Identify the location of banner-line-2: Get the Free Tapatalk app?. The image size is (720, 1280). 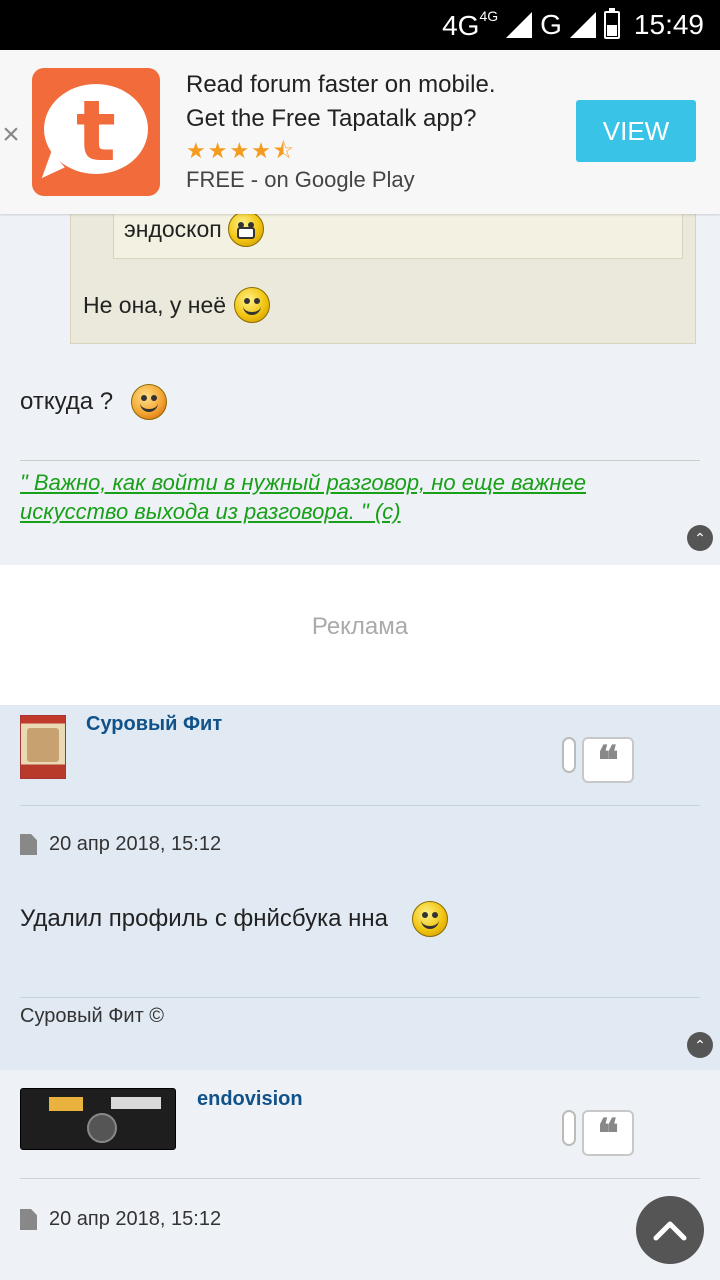
(331, 118).